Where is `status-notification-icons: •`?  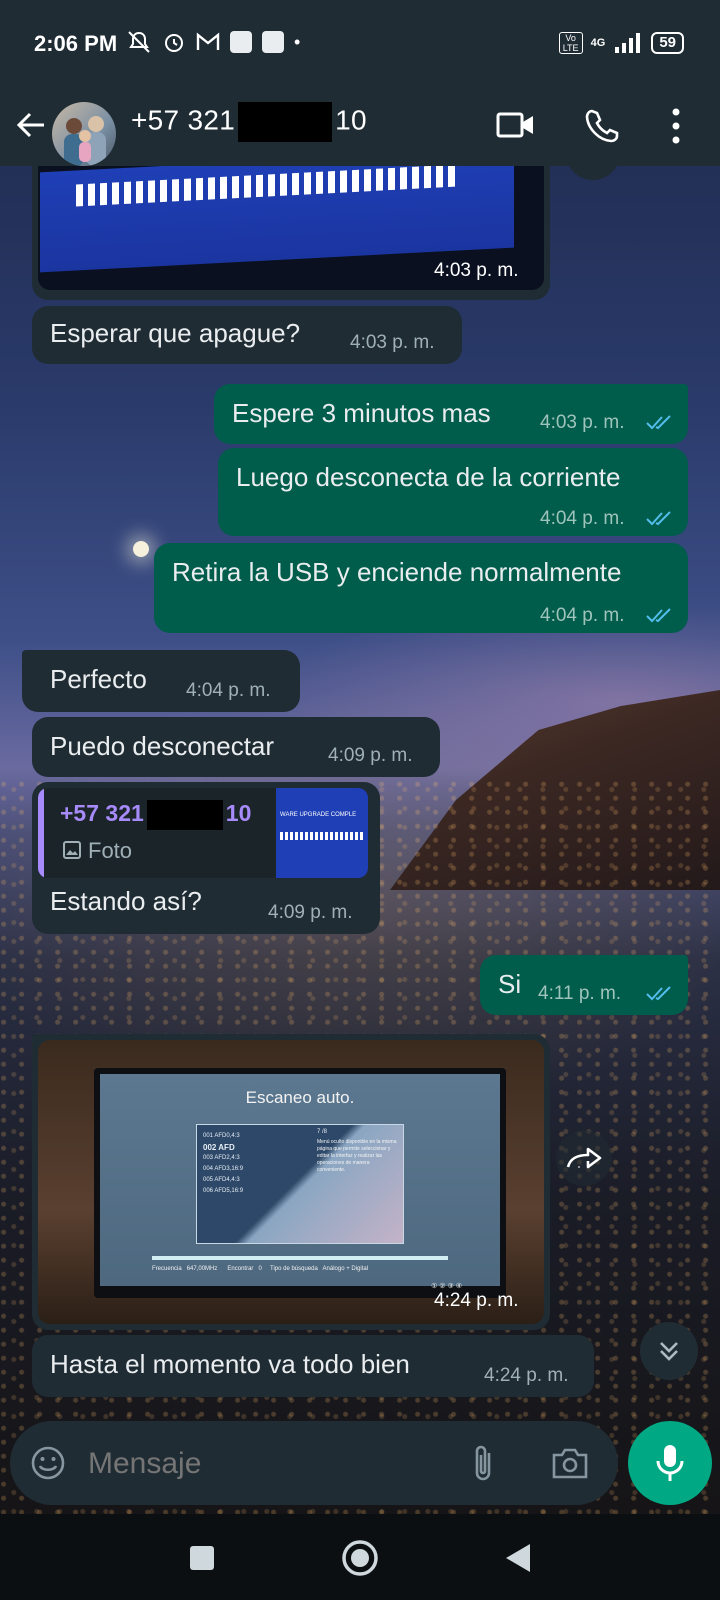 status-notification-icons: • is located at coordinates (213, 42).